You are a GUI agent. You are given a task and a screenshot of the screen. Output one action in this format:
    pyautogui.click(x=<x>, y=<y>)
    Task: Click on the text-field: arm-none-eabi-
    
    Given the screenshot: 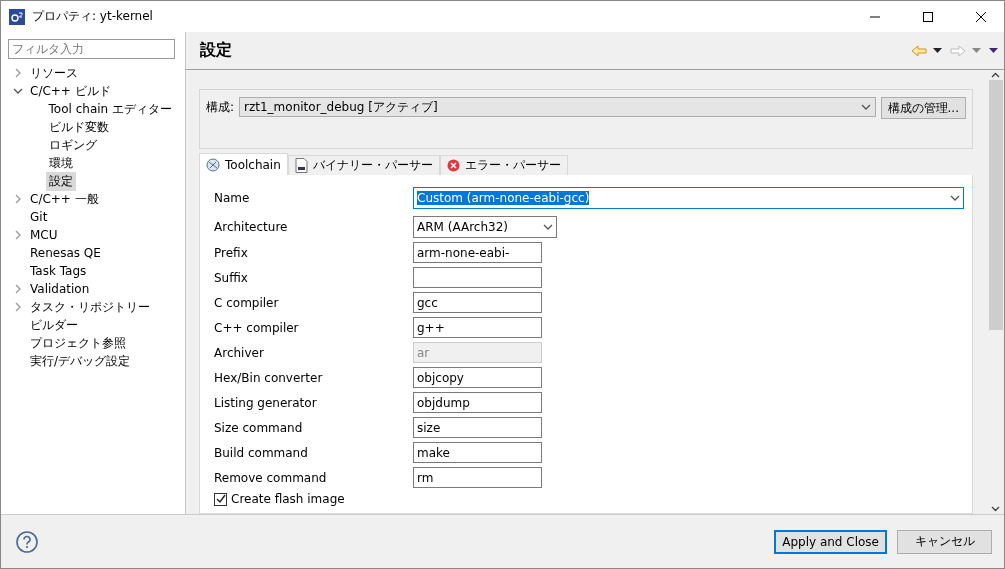 What is the action you would take?
    pyautogui.click(x=477, y=252)
    